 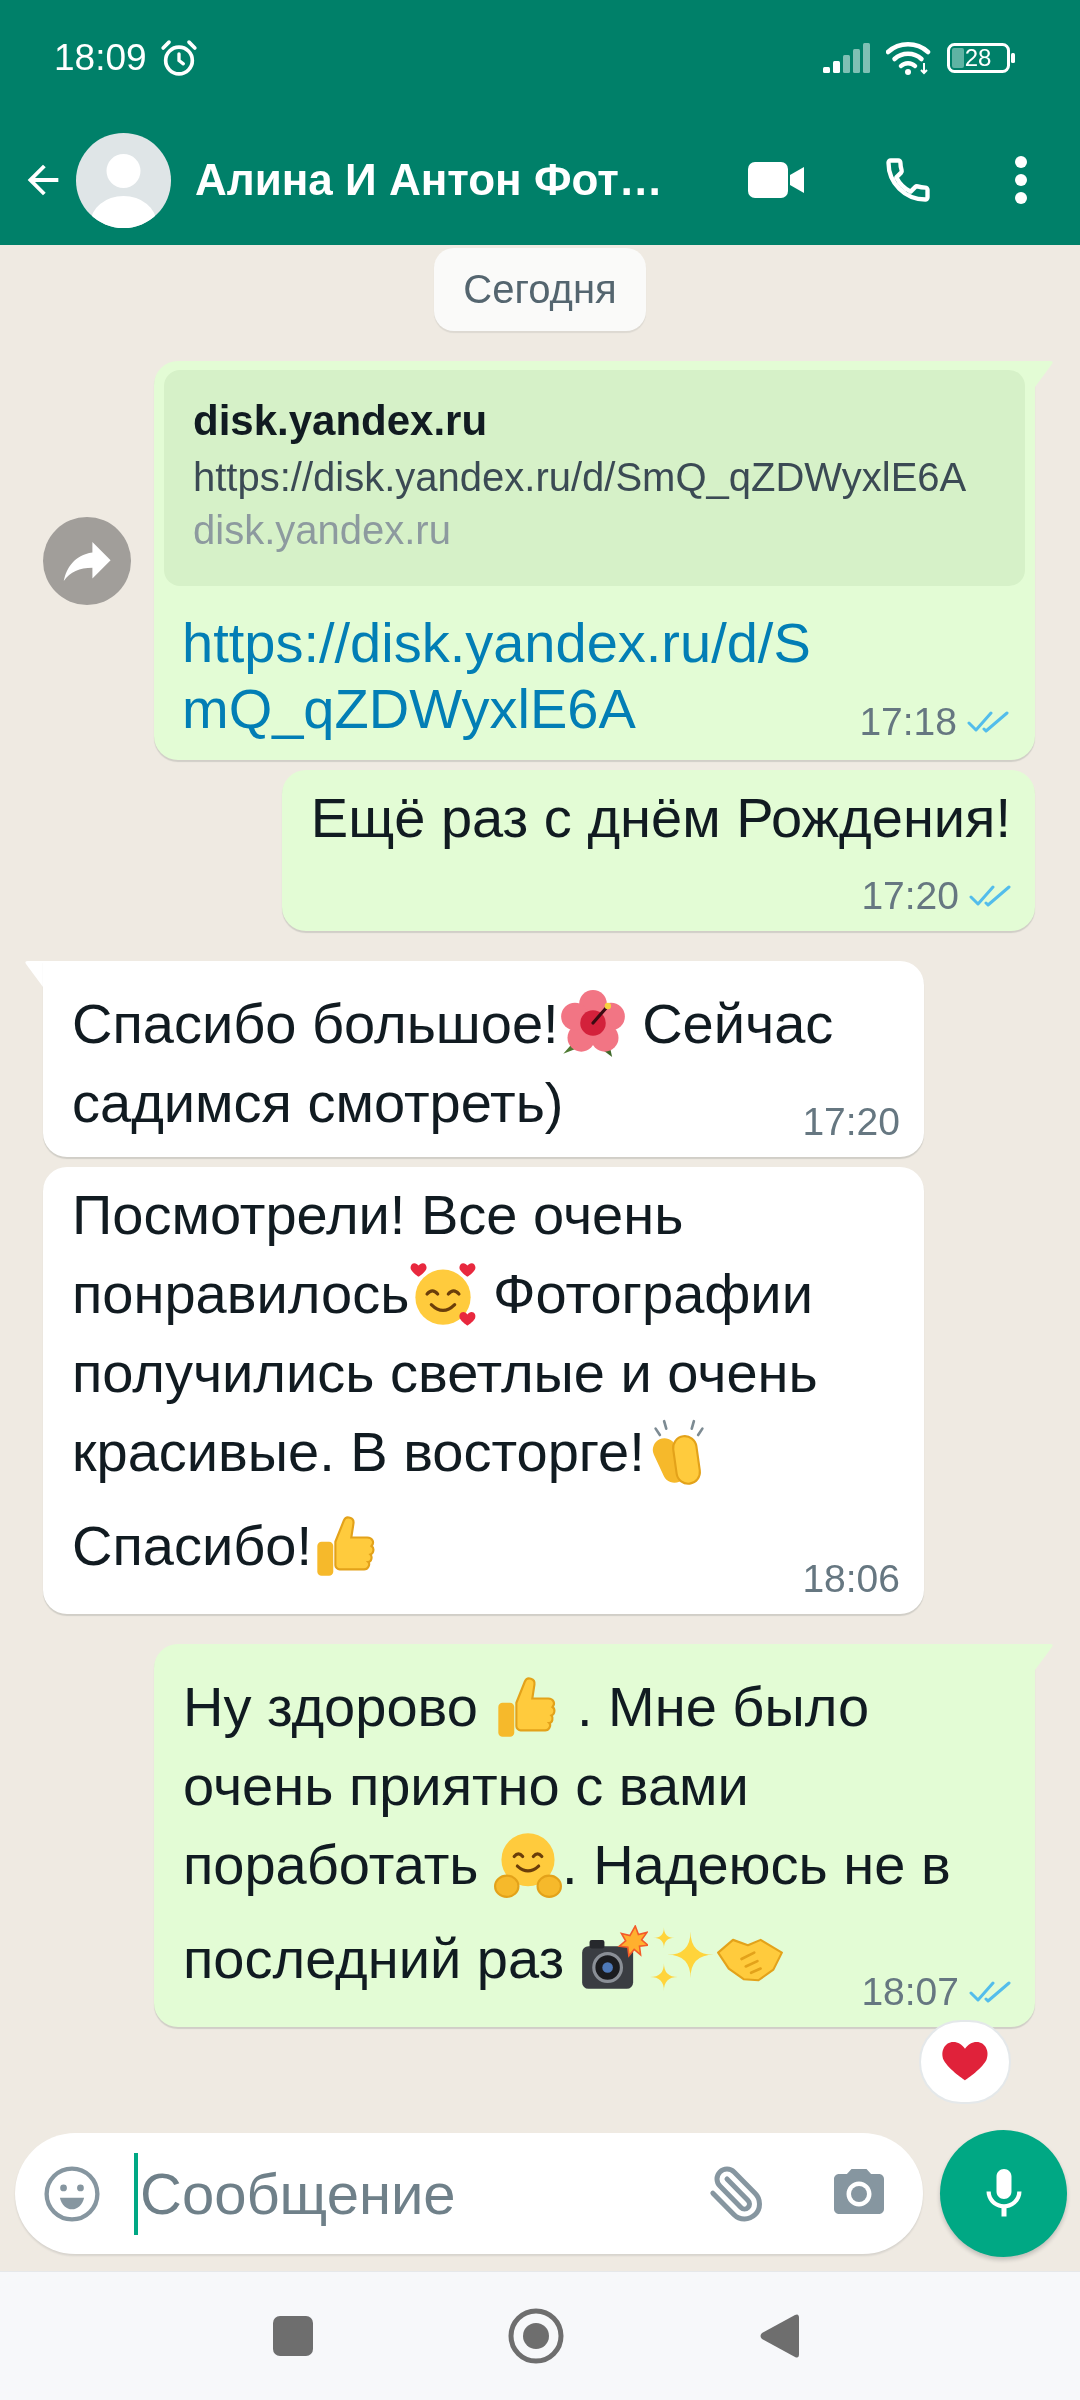 What do you see at coordinates (443, 1294) in the screenshot?
I see `smiling-face-hearts-icon` at bounding box center [443, 1294].